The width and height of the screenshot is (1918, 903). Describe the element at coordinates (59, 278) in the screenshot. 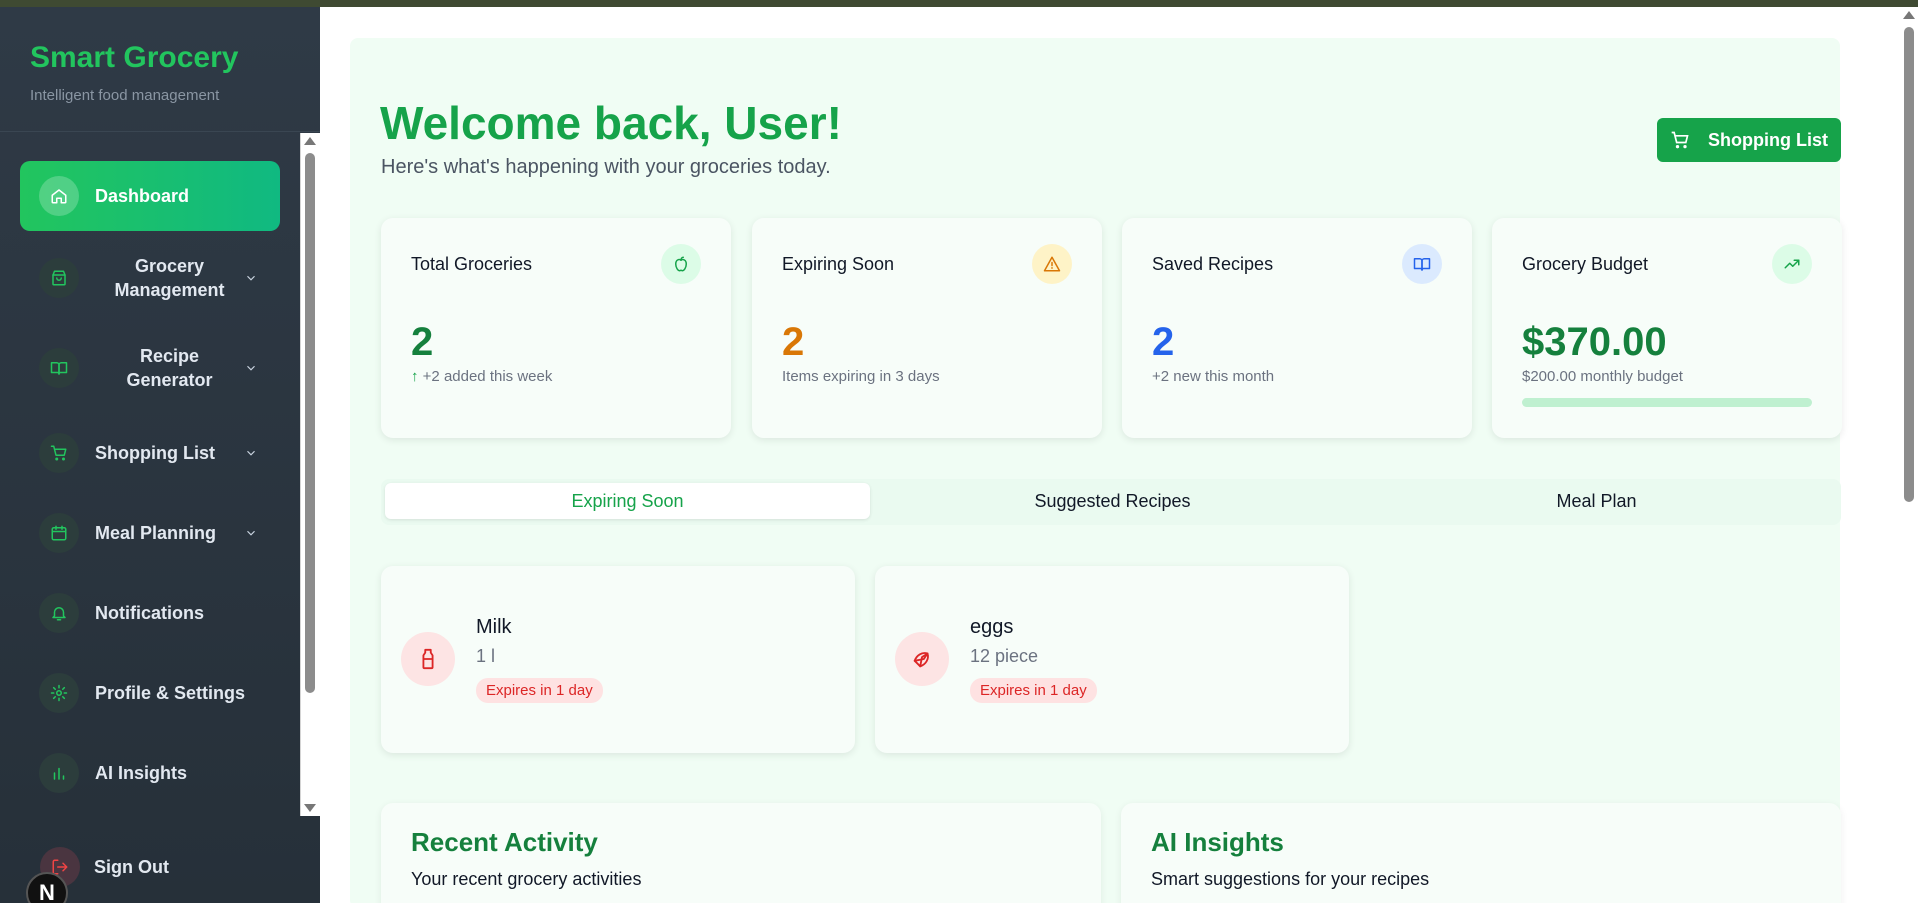

I see `shopping-bag-icon` at that location.